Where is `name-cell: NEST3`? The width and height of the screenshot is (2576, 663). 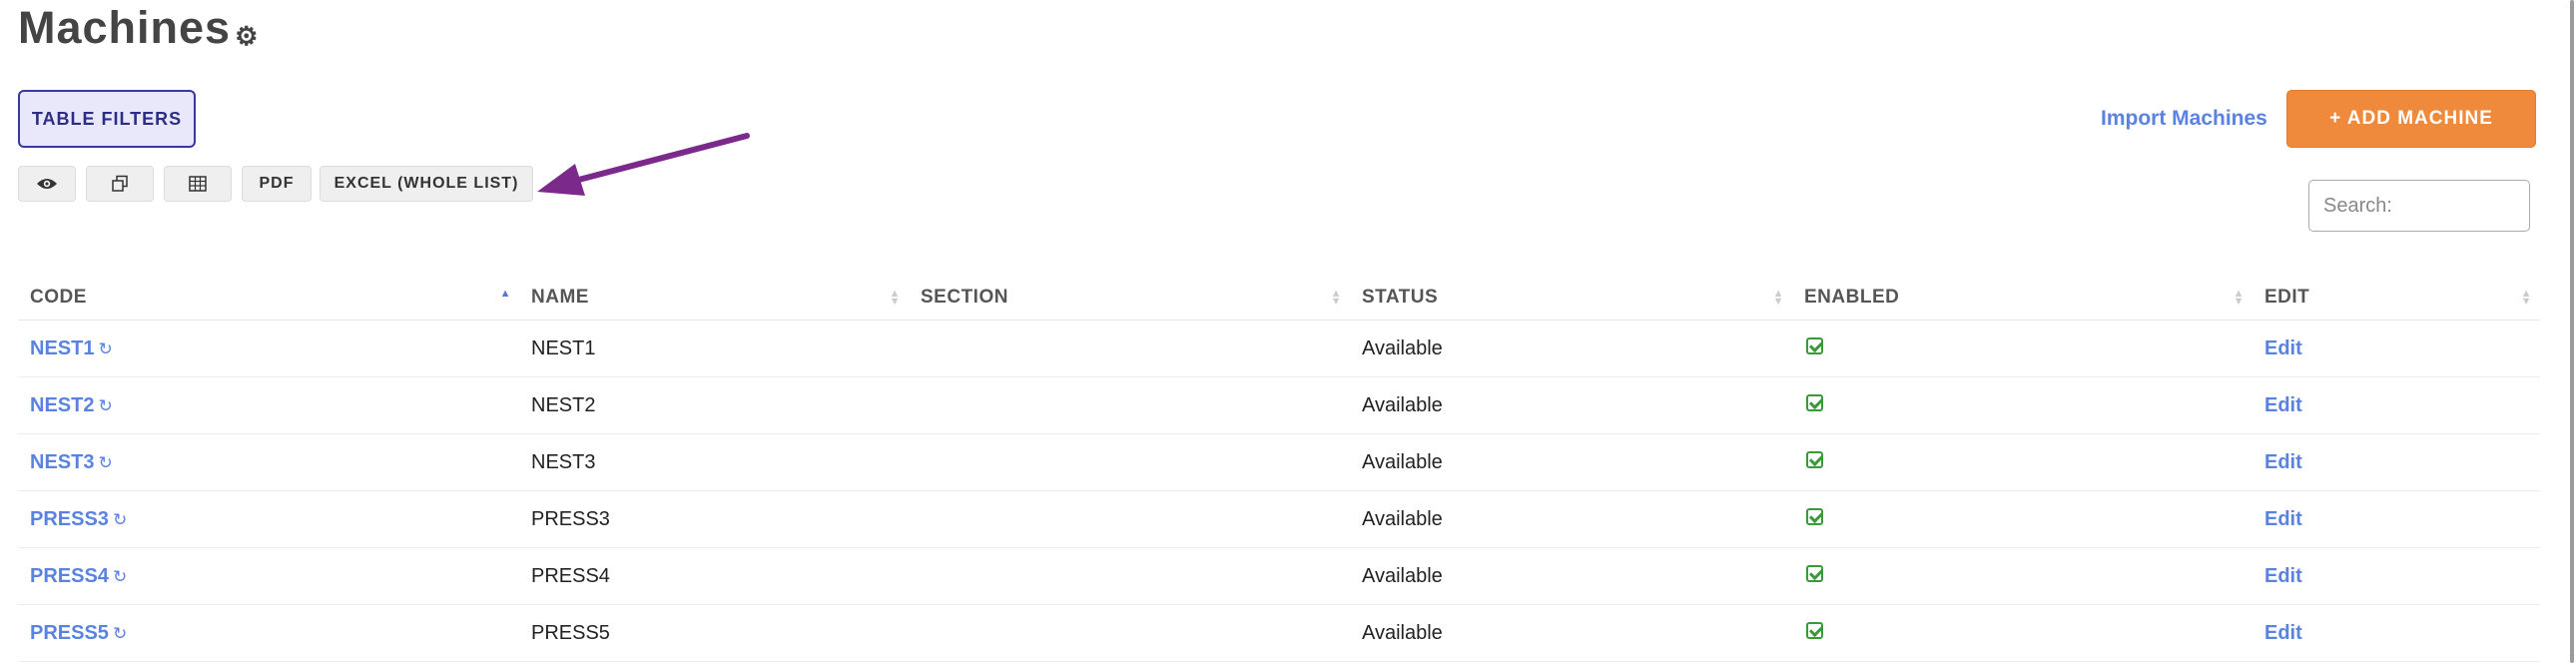
name-cell: NEST3 is located at coordinates (714, 462).